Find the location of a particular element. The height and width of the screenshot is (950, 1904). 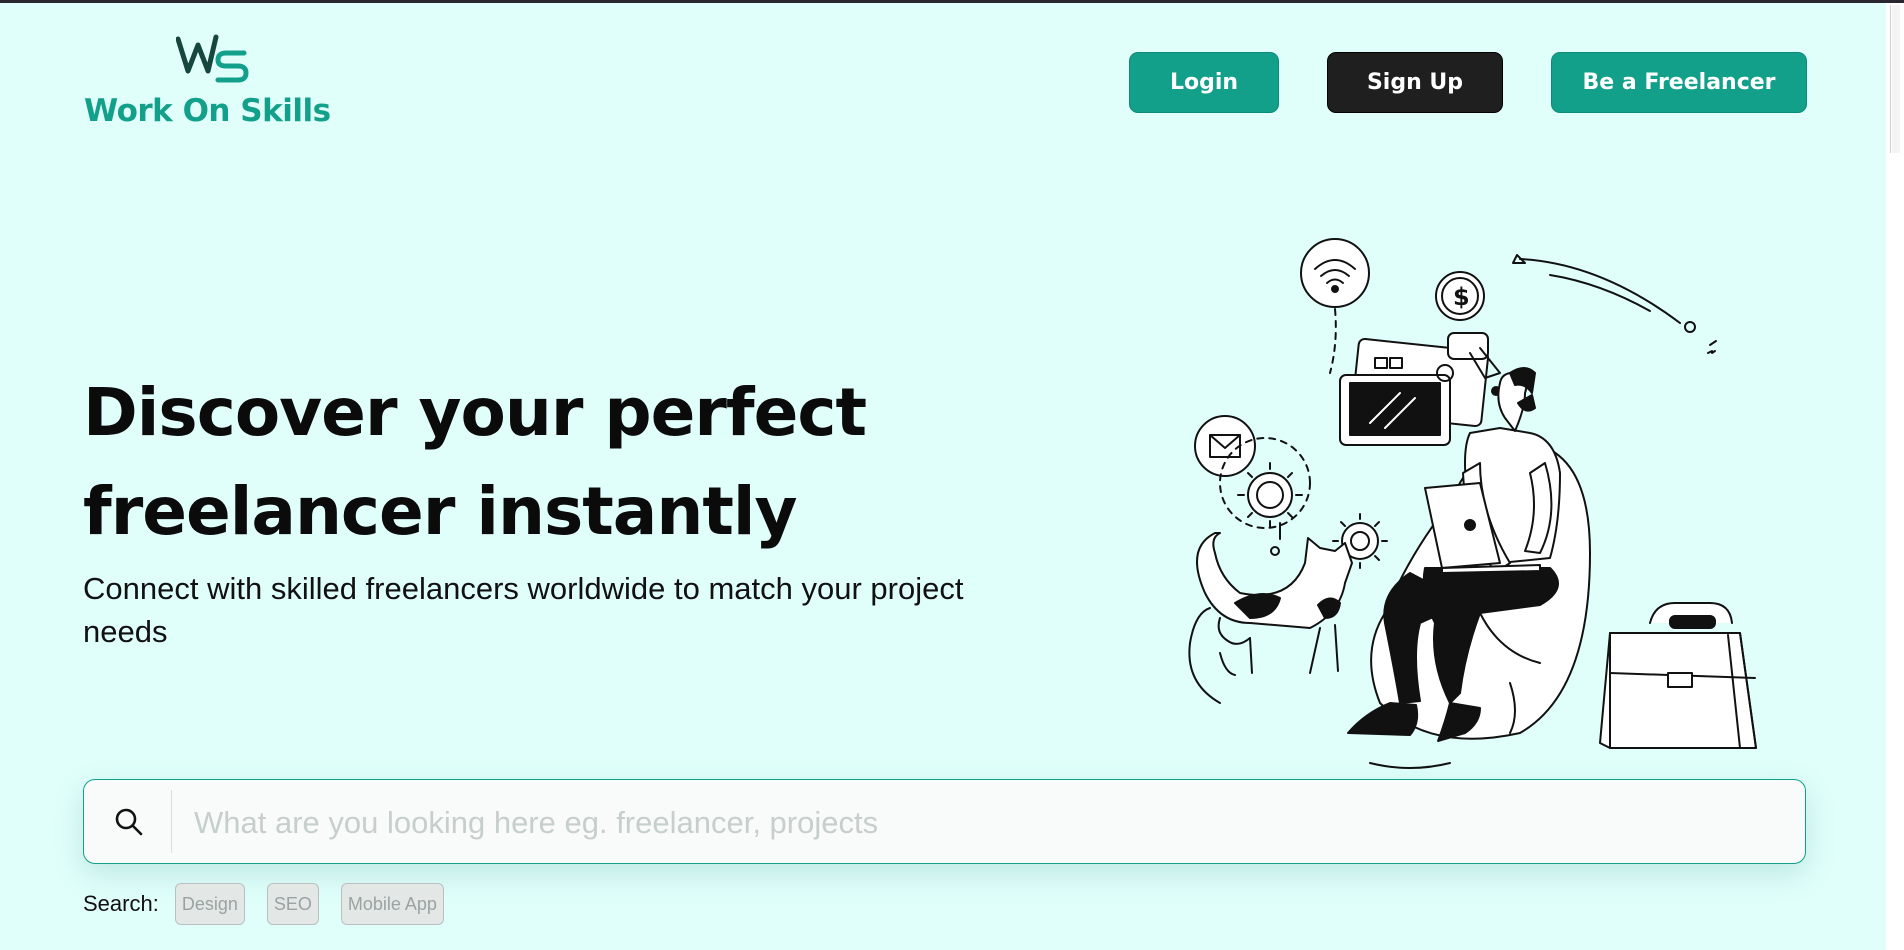

hero-headline-line-2: freelancer instantly is located at coordinates (440, 511).